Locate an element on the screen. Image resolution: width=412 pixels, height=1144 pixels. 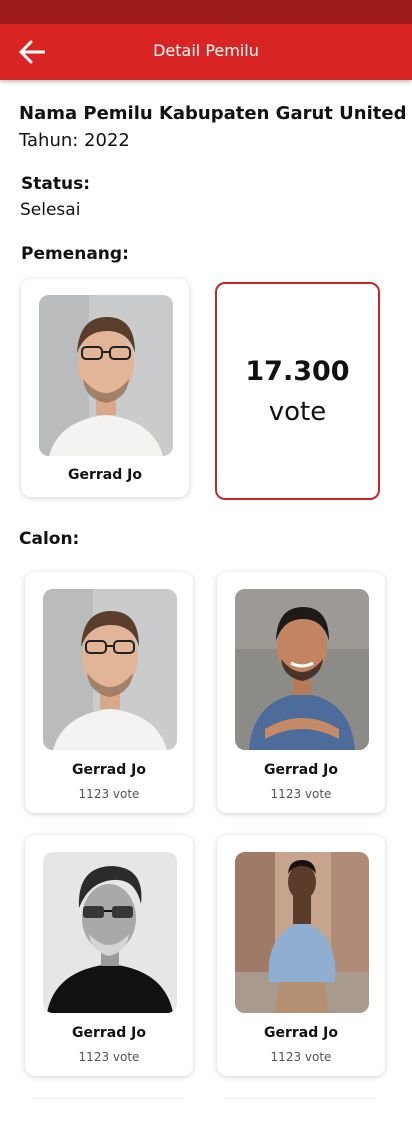
status-bar is located at coordinates (206, 12).